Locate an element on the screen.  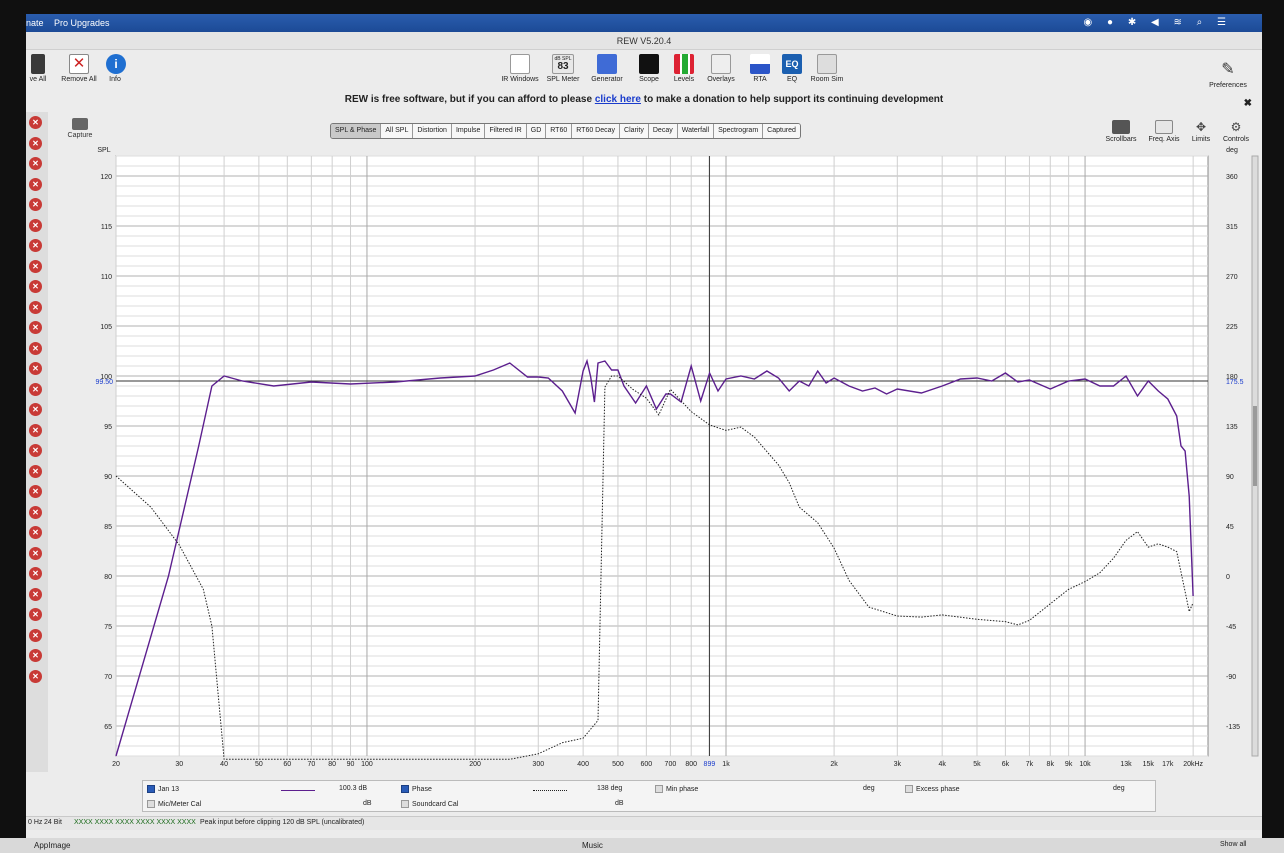
freq-axis-control: Freq. Axis is located at coordinates (1164, 131).